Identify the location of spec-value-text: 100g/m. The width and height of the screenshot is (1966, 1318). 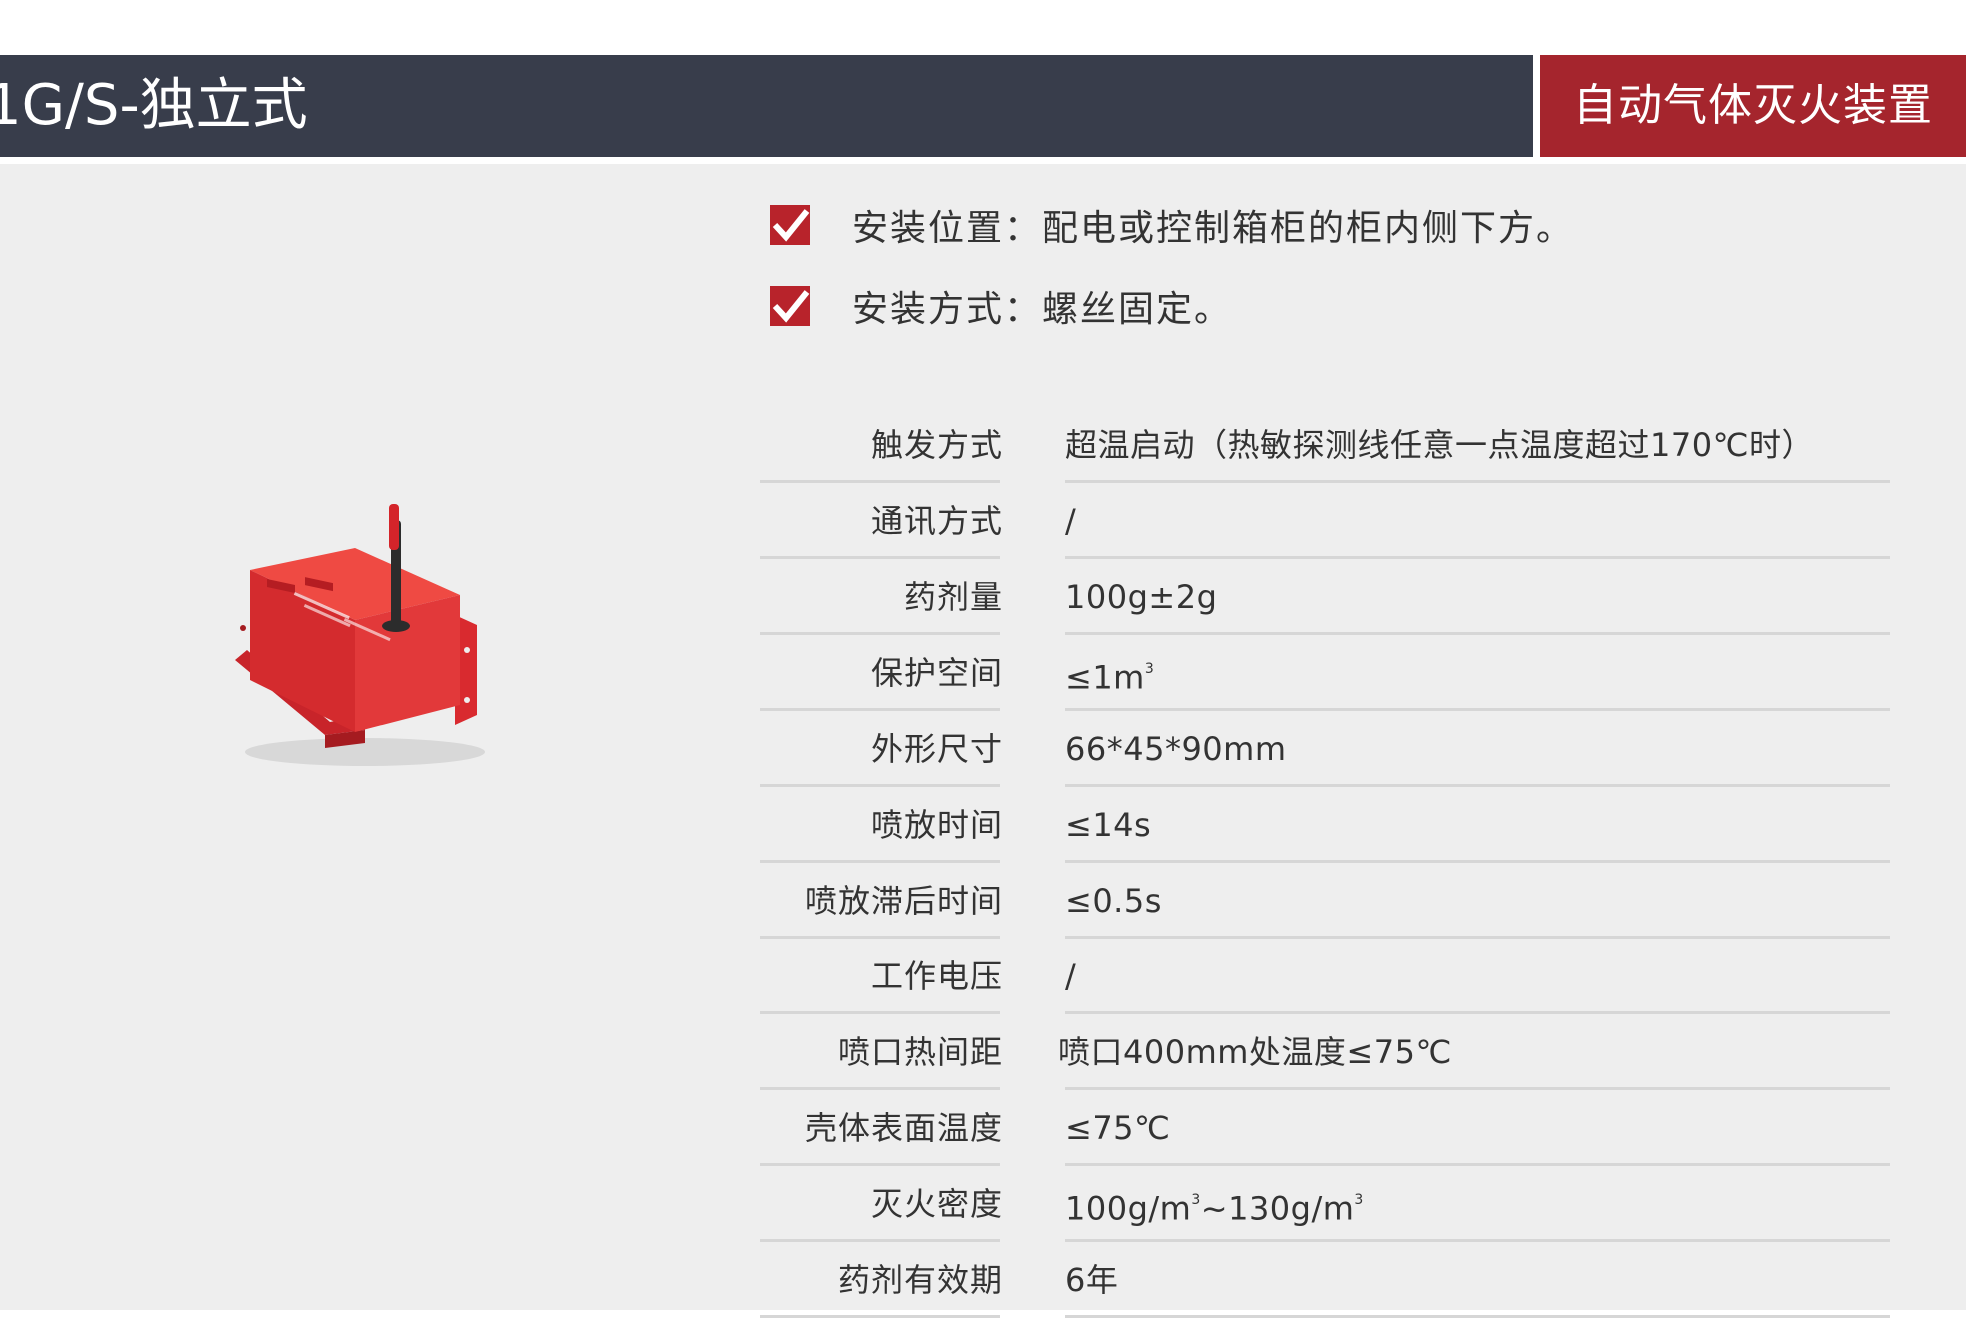
(1128, 1208).